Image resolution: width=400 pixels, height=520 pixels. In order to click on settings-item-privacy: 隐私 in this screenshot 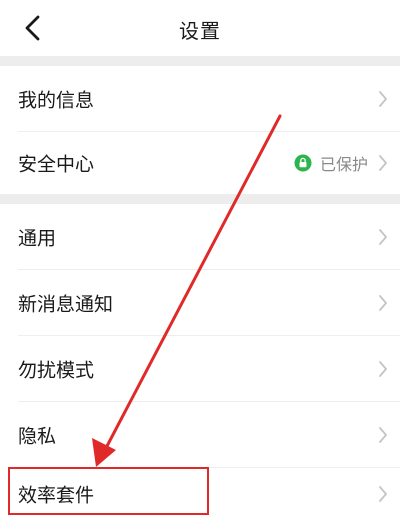, I will do `click(200, 435)`.